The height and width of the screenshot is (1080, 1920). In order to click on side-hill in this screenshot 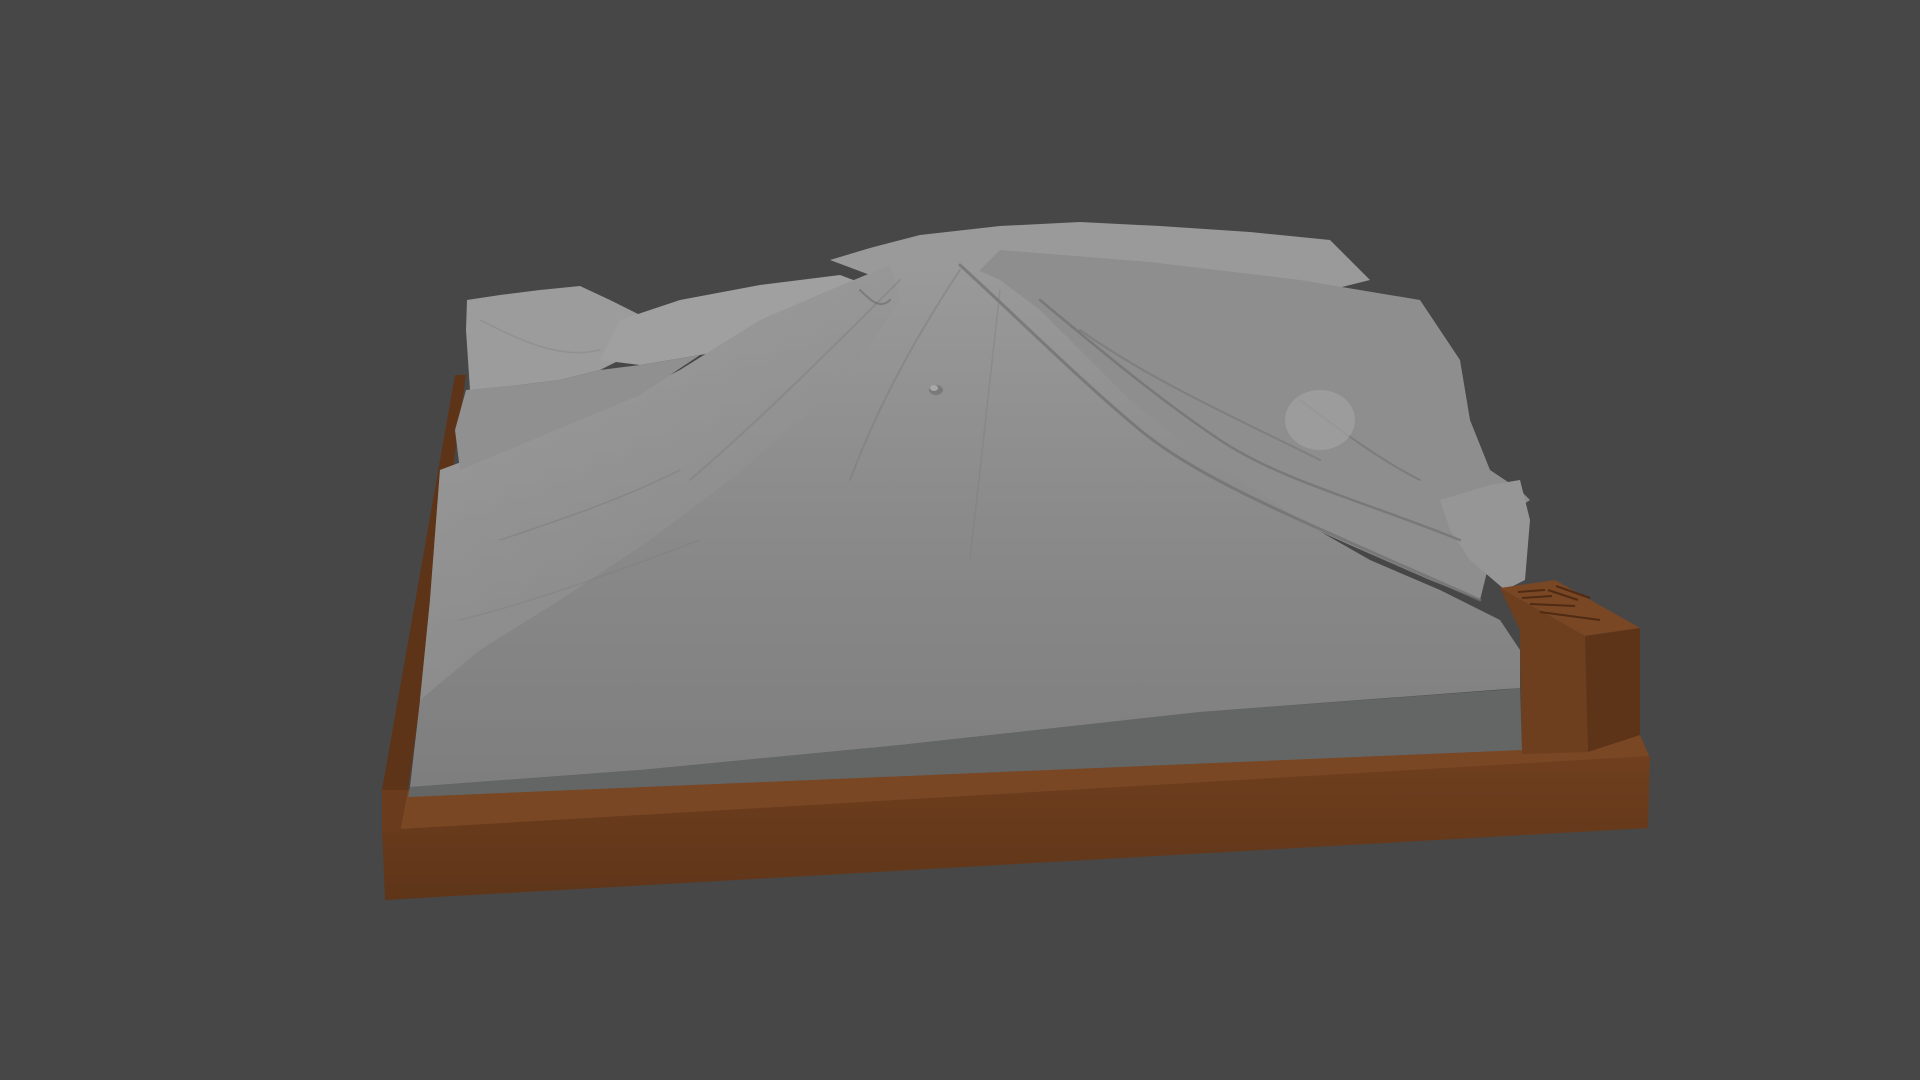, I will do `click(1320, 420)`.